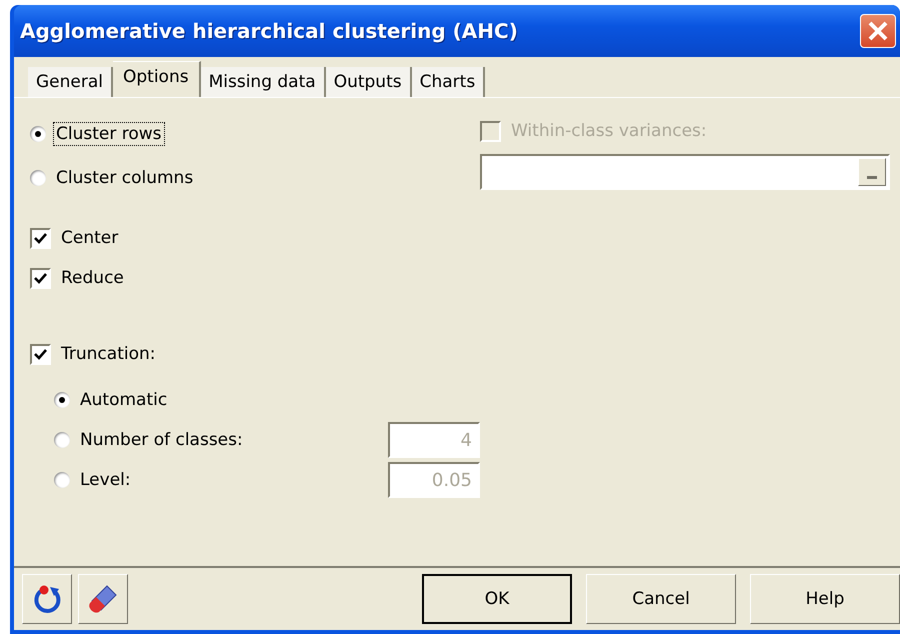 The height and width of the screenshot is (634, 900). Describe the element at coordinates (497, 599) in the screenshot. I see `dialog-button: OK` at that location.